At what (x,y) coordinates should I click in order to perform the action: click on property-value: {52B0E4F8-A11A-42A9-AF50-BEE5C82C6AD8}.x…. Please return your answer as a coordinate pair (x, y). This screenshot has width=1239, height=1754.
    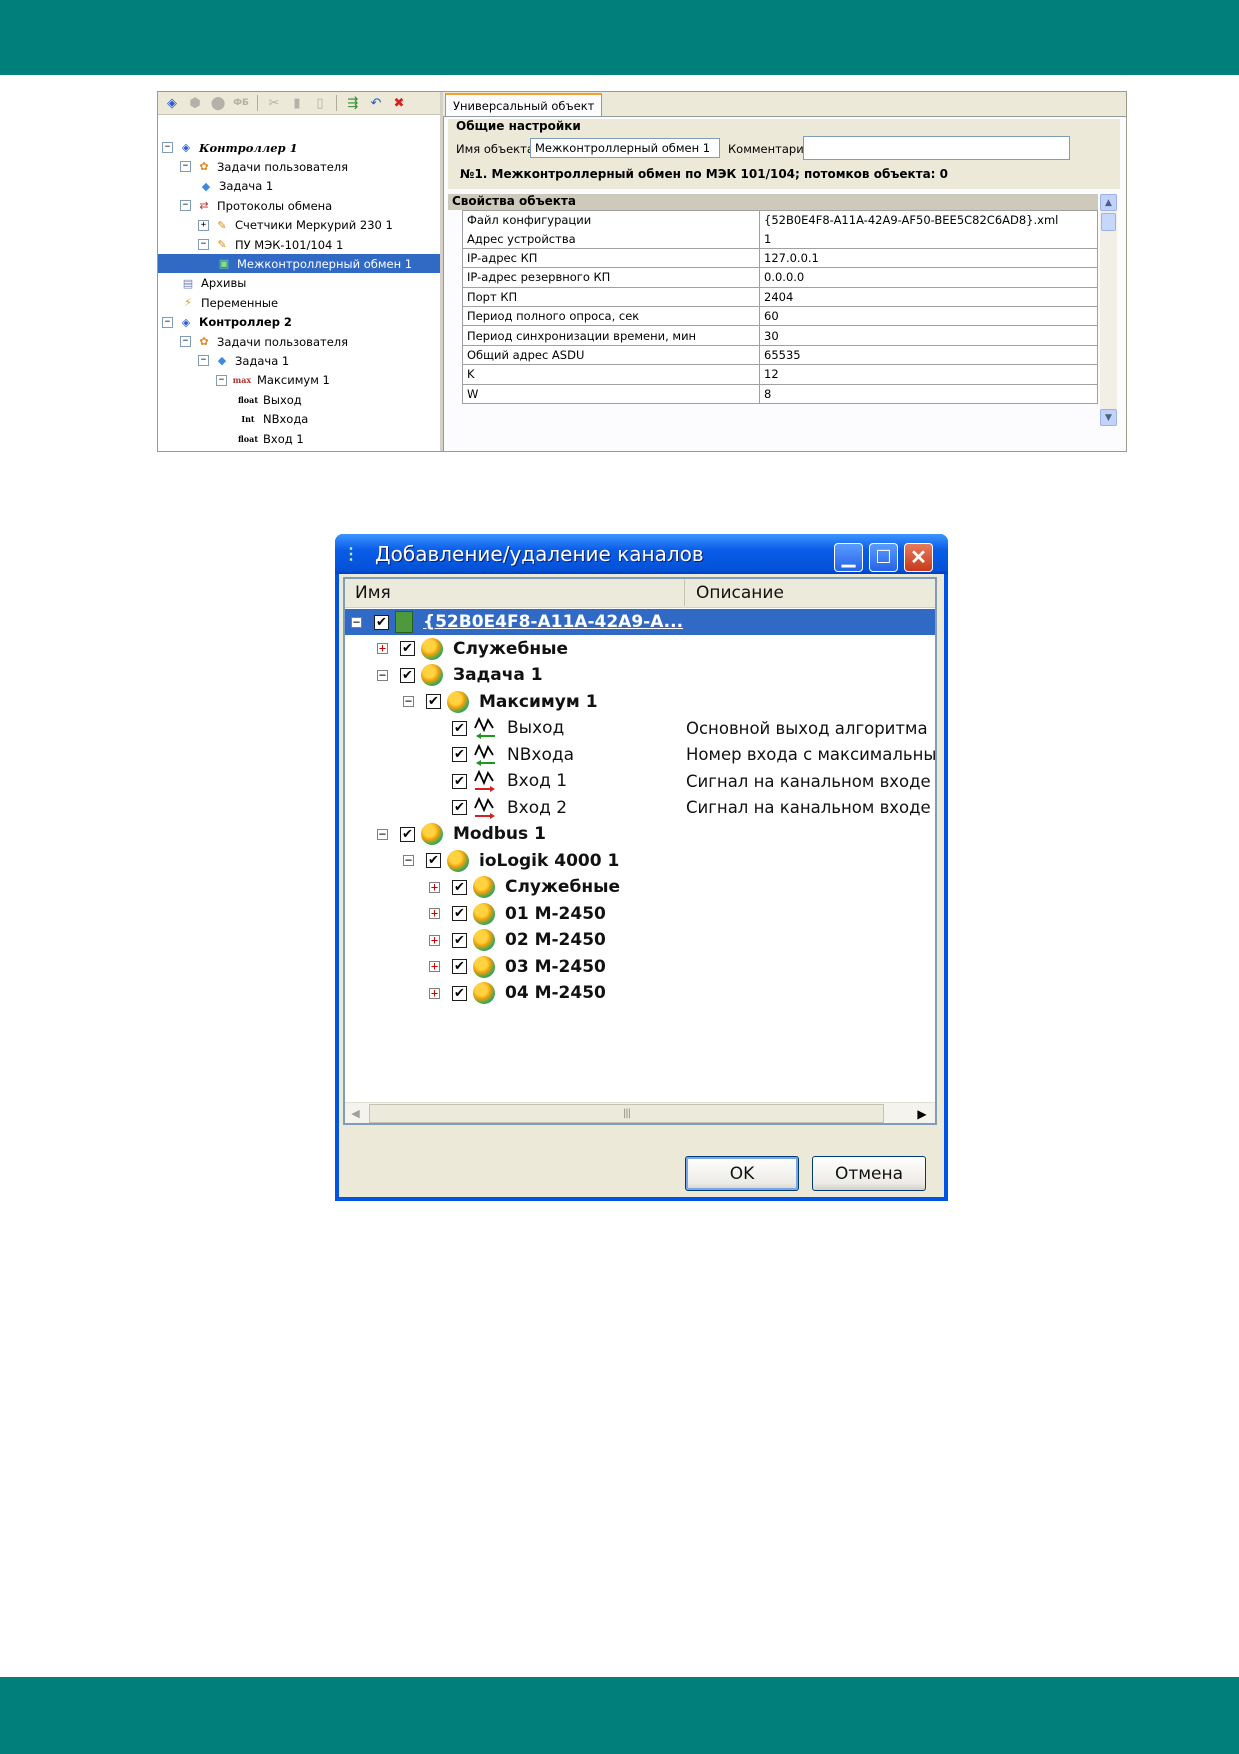
    Looking at the image, I should click on (929, 220).